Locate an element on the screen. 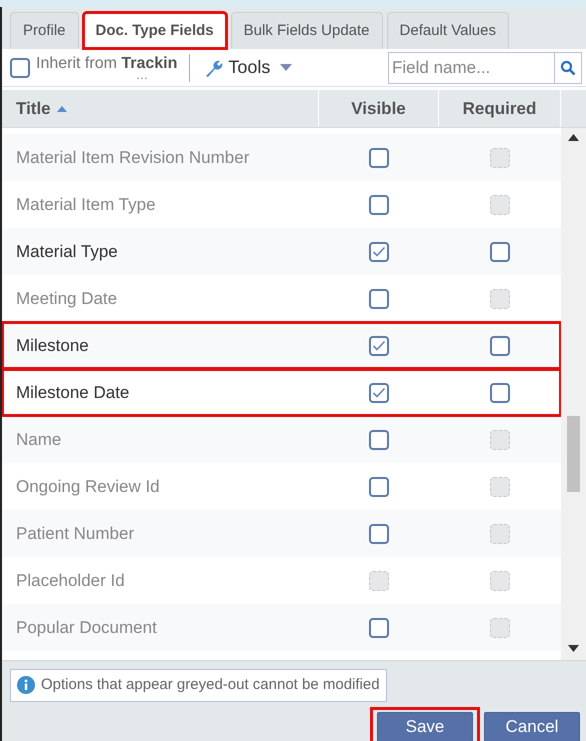 This screenshot has width=586, height=741. scroll-down-icon is located at coordinates (573, 648).